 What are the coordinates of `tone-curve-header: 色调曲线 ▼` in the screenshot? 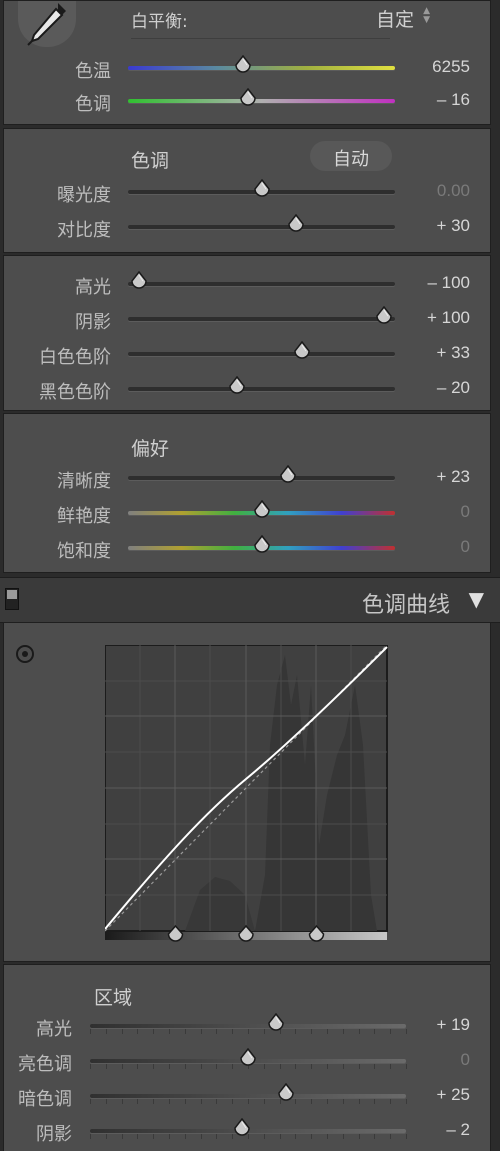 It's located at (250, 600).